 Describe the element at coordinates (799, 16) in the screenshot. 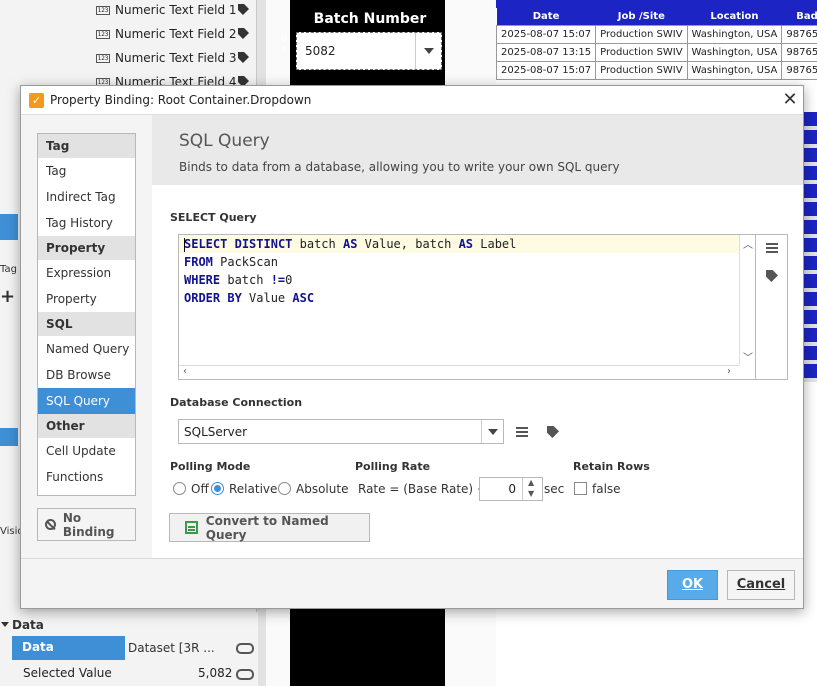

I see `table-column-header: Badge#` at that location.